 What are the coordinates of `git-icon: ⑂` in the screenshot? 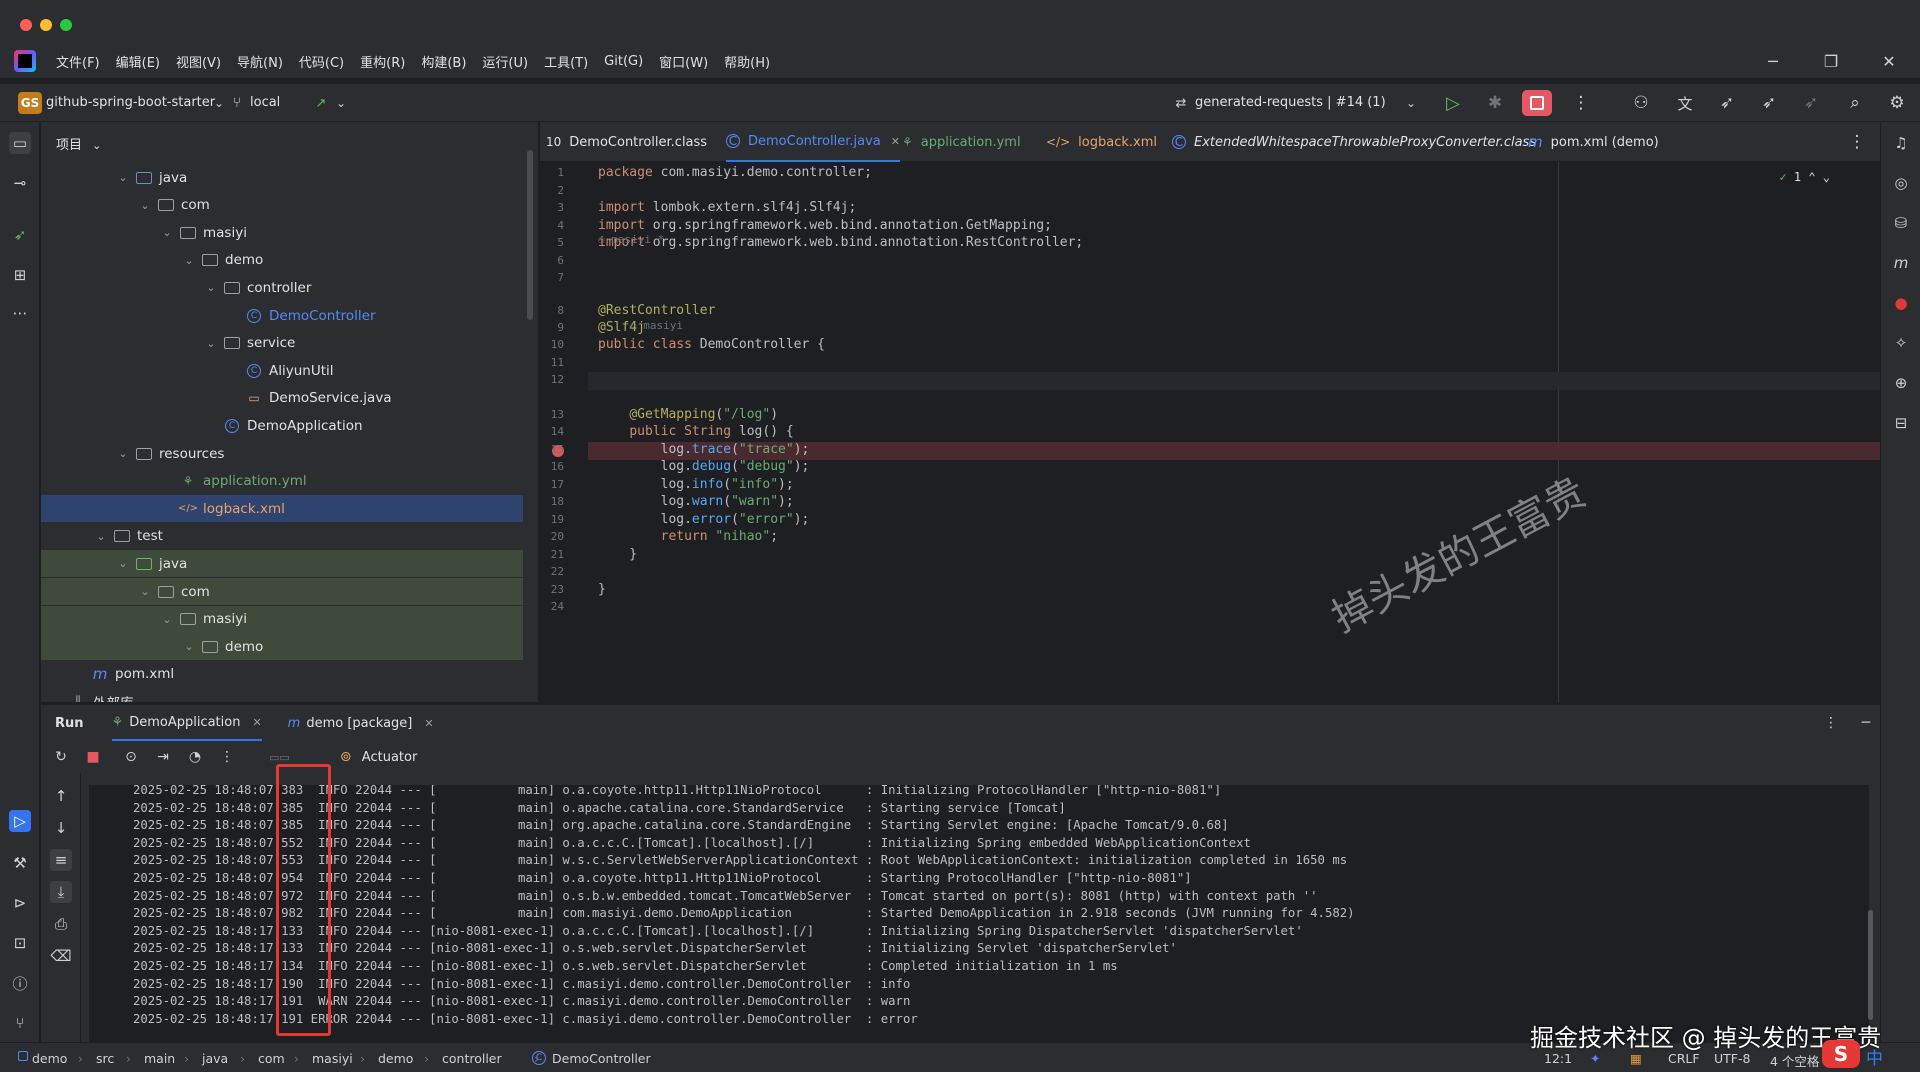 It's located at (20, 1023).